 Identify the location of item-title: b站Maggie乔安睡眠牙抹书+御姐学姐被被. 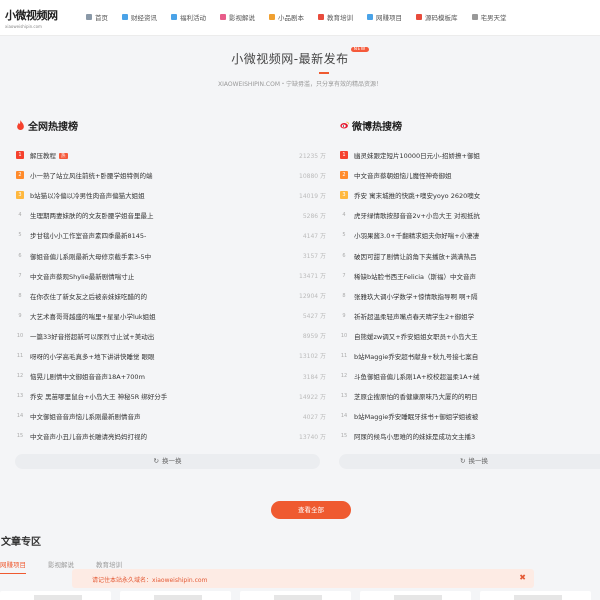
(421, 416).